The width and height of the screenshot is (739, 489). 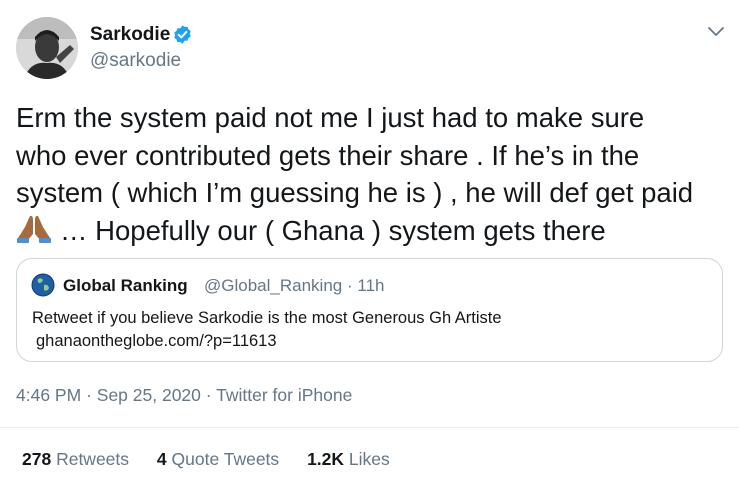 I want to click on retweets-stat: 278 Retweets, so click(x=75, y=459).